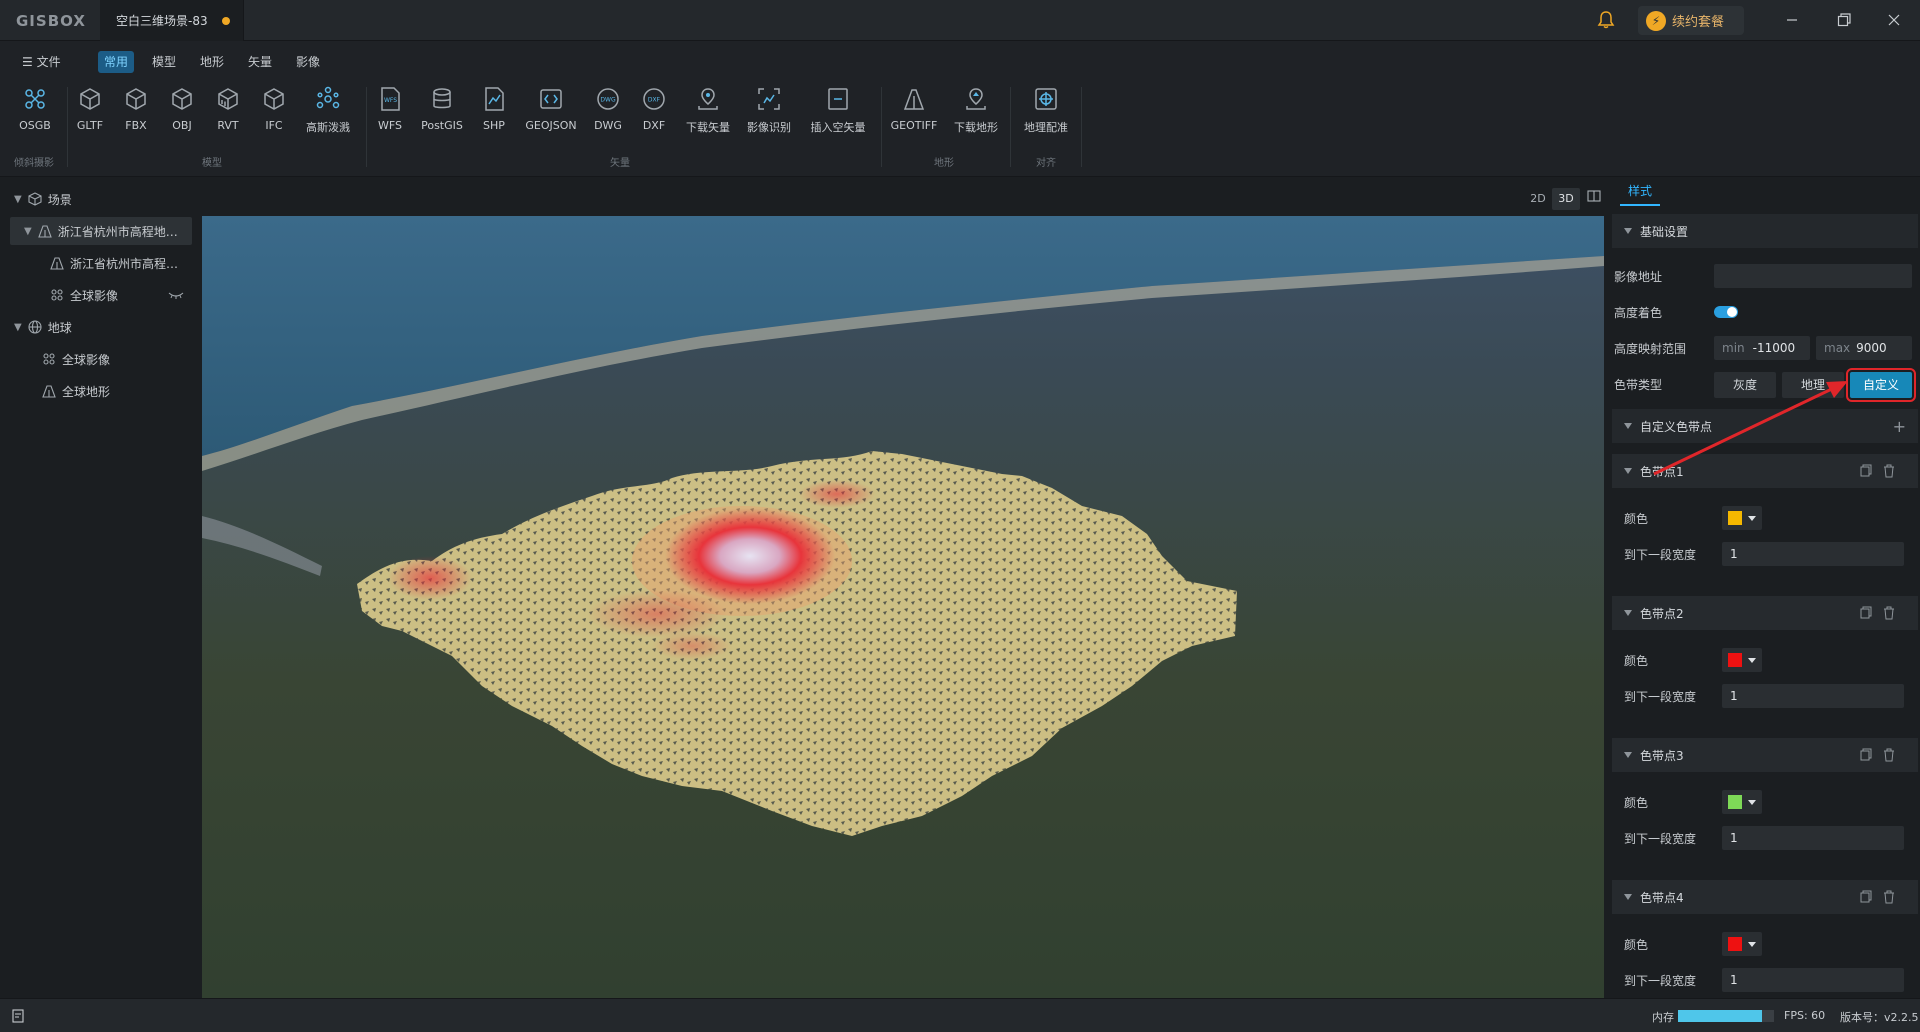 The image size is (1920, 1032). Describe the element at coordinates (1726, 312) in the screenshot. I see `height-color-toggle` at that location.